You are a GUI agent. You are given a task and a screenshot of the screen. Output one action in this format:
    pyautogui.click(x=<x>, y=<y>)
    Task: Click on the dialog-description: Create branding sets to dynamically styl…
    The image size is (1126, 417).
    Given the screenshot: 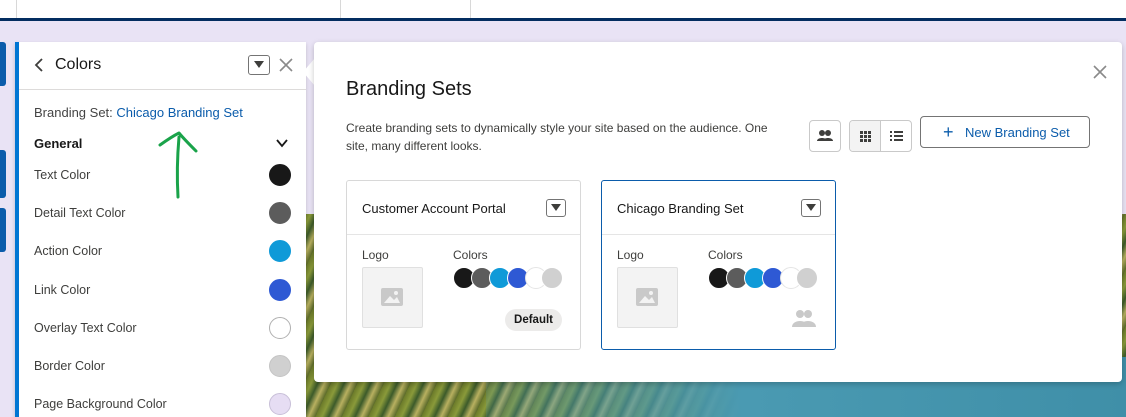 What is the action you would take?
    pyautogui.click(x=557, y=137)
    